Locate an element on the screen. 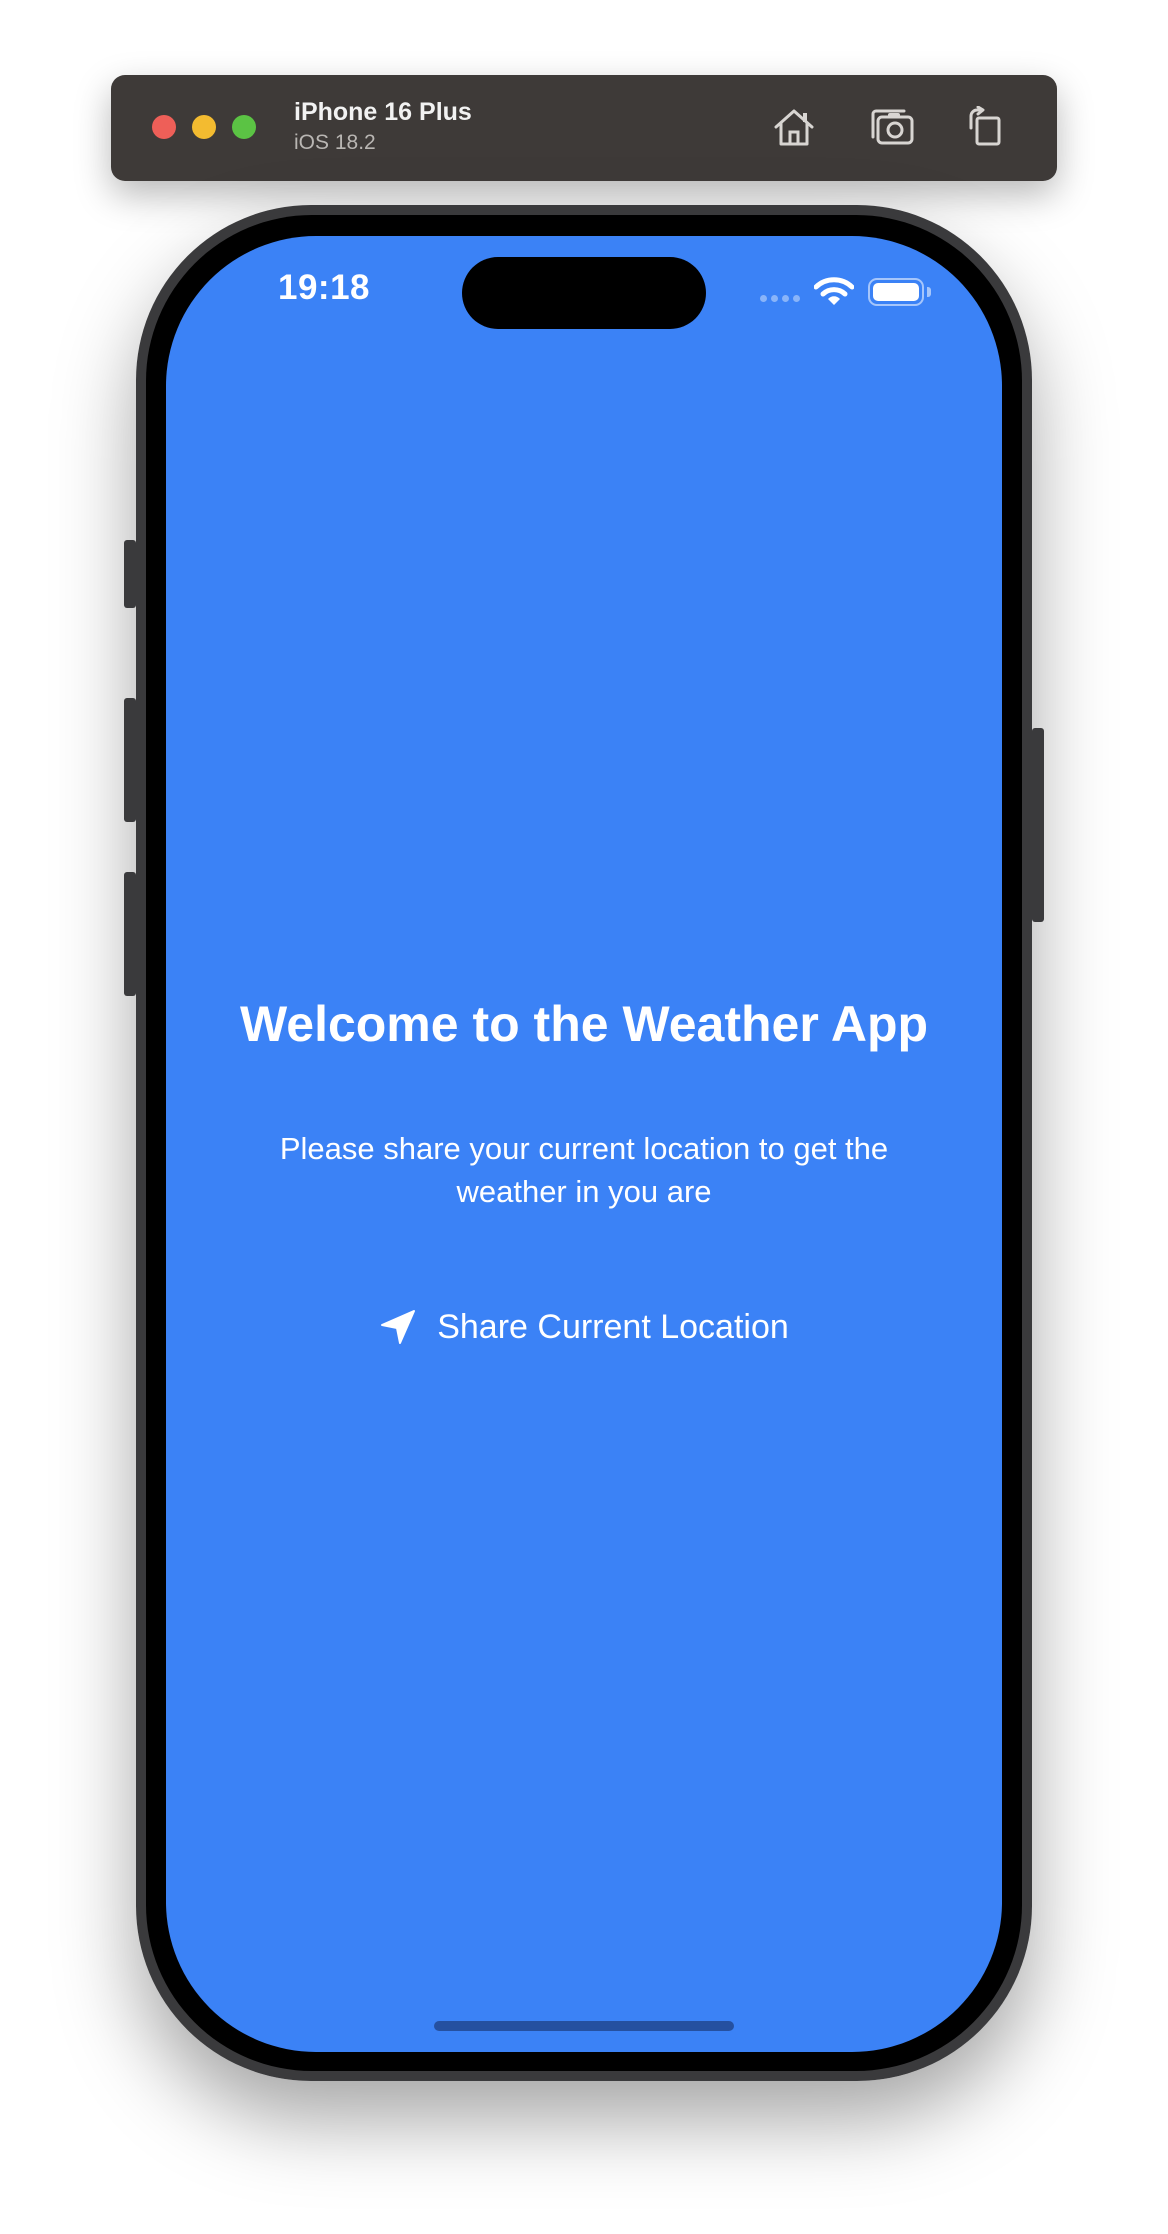  battery-level is located at coordinates (896, 292).